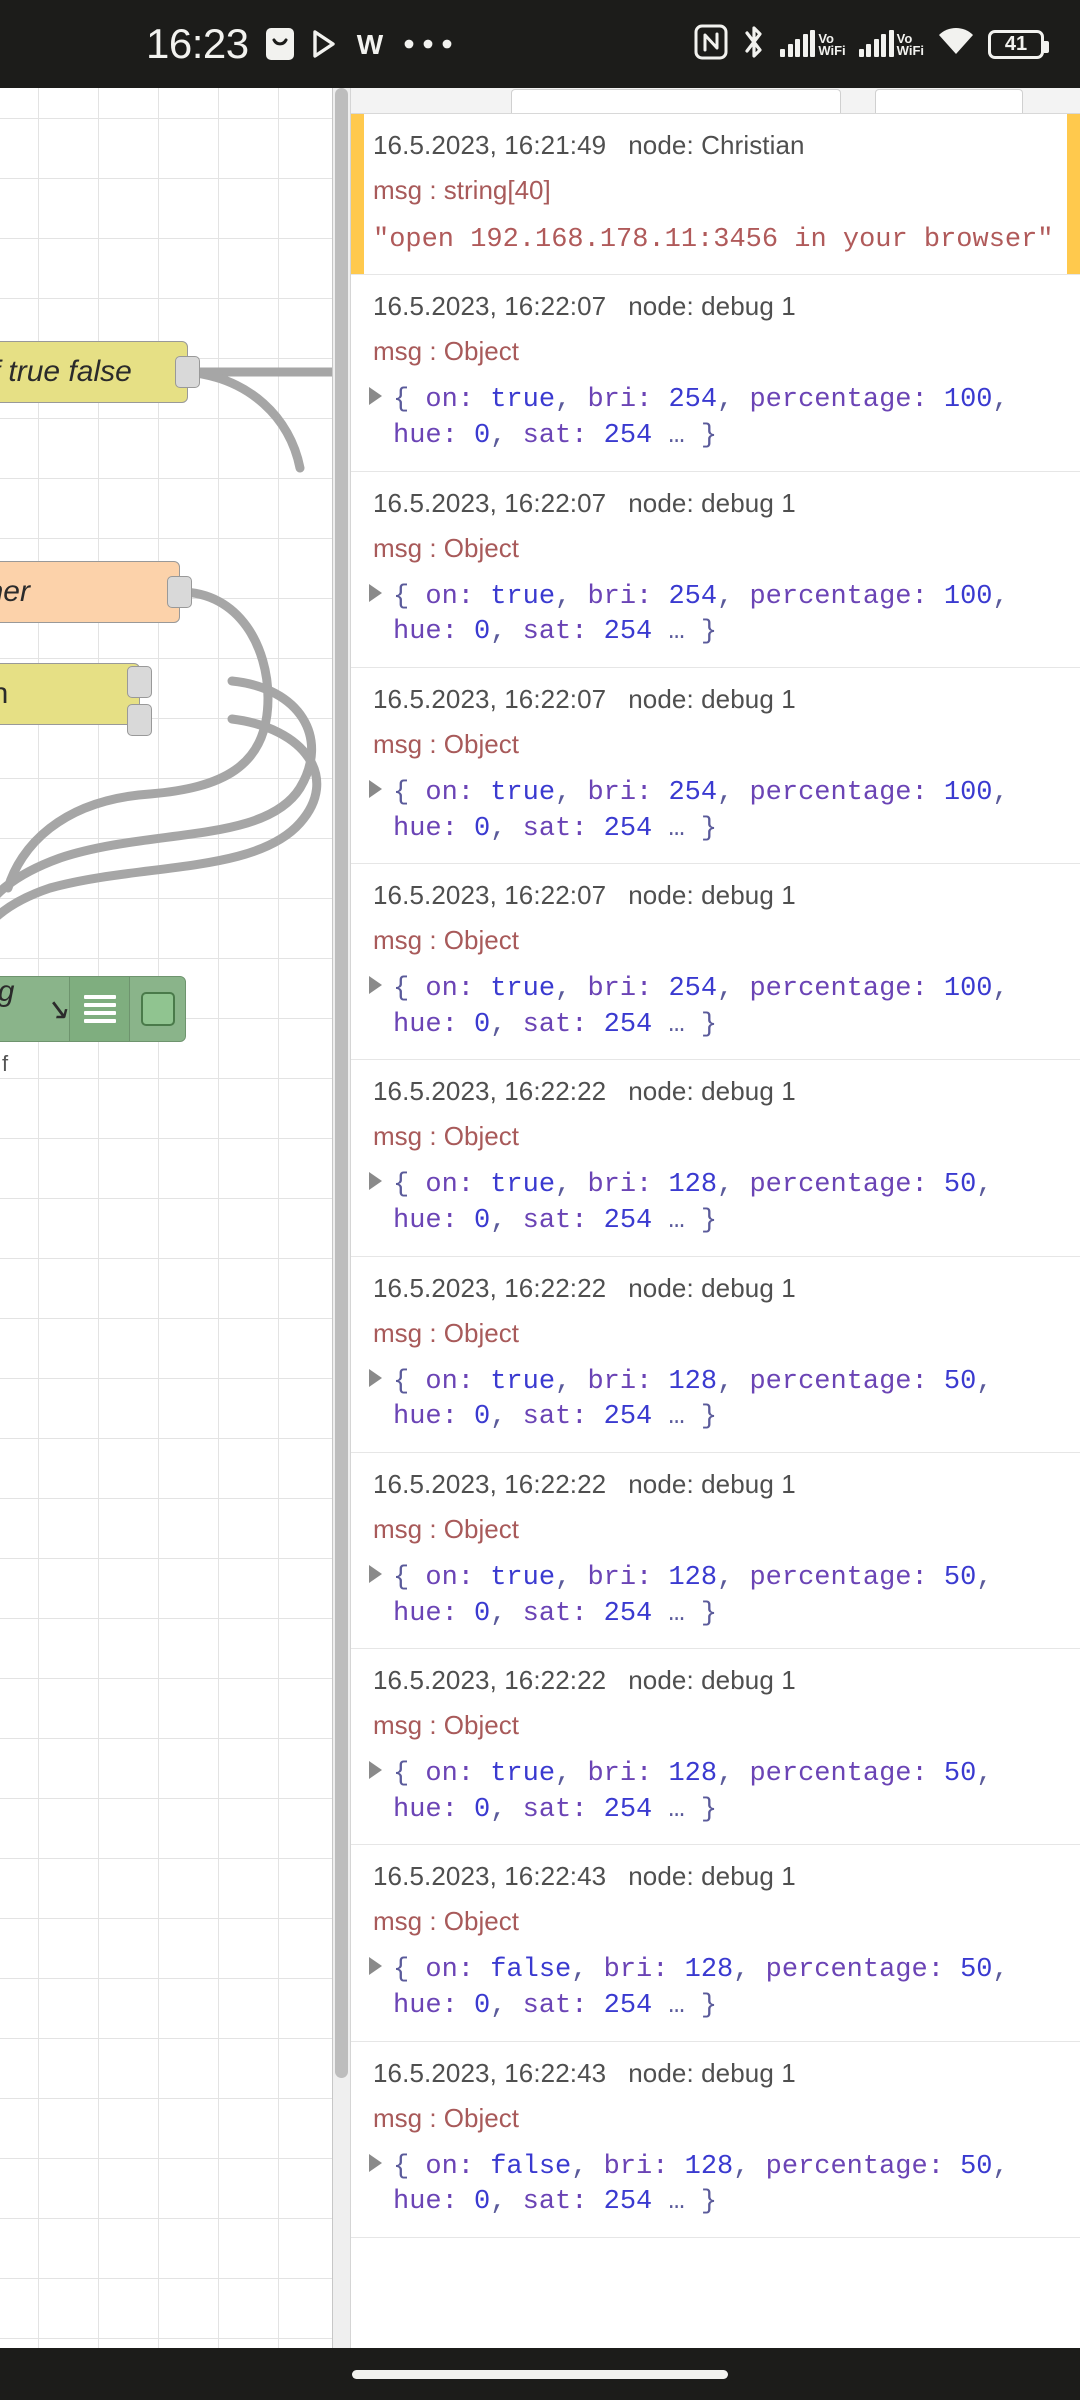  What do you see at coordinates (5, 1063) in the screenshot?
I see `canvas-stray-text: f` at bounding box center [5, 1063].